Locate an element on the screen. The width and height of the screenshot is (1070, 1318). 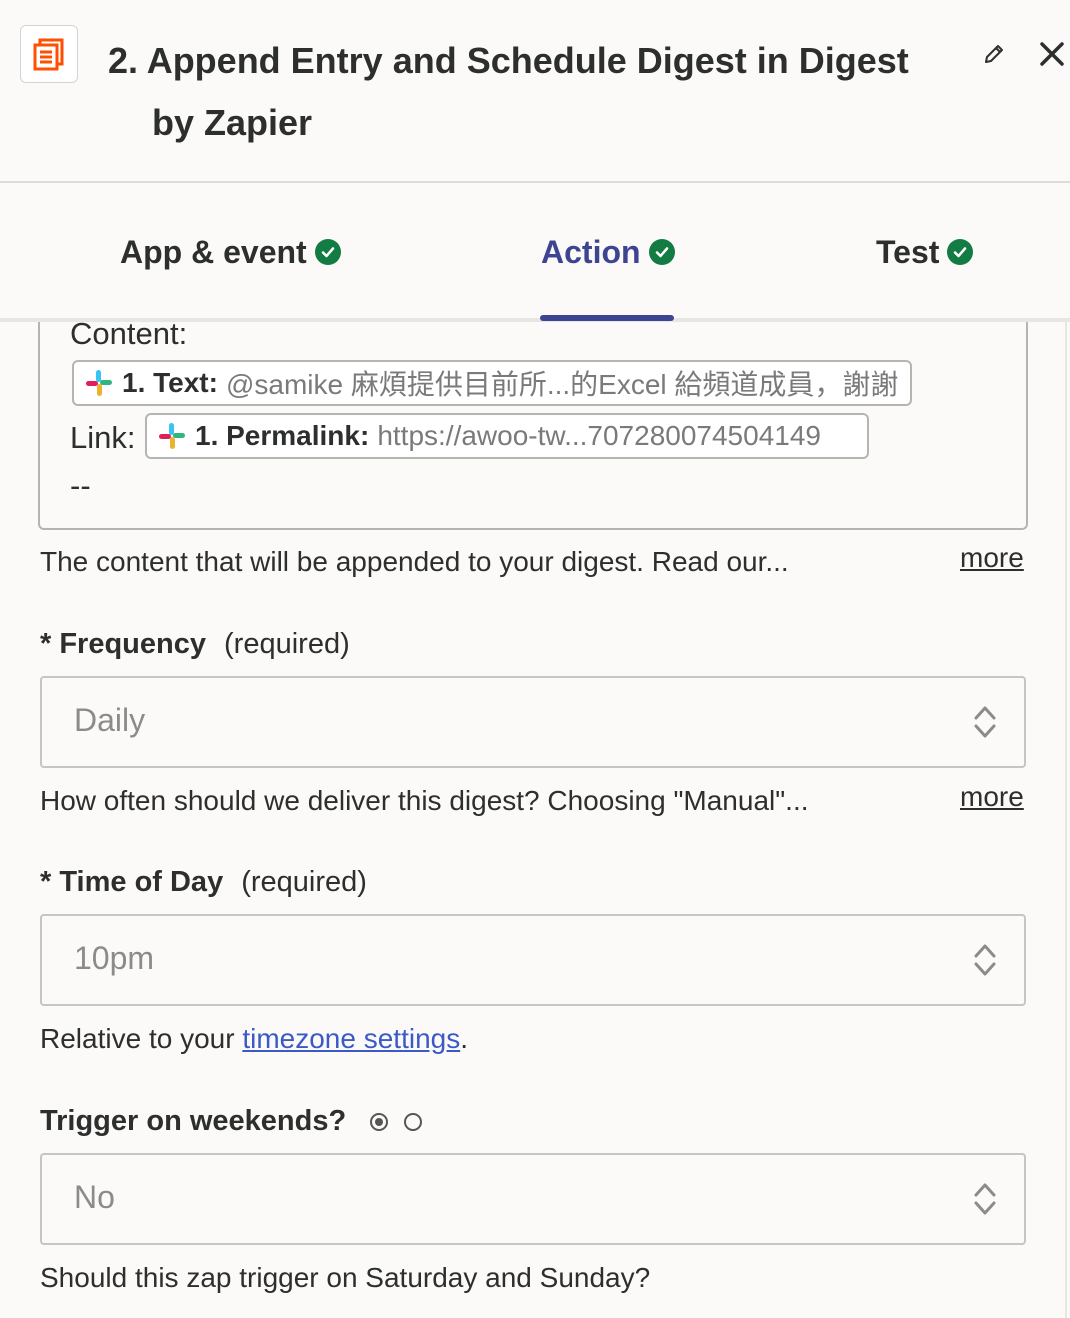
tab-action: Action is located at coordinates (608, 252).